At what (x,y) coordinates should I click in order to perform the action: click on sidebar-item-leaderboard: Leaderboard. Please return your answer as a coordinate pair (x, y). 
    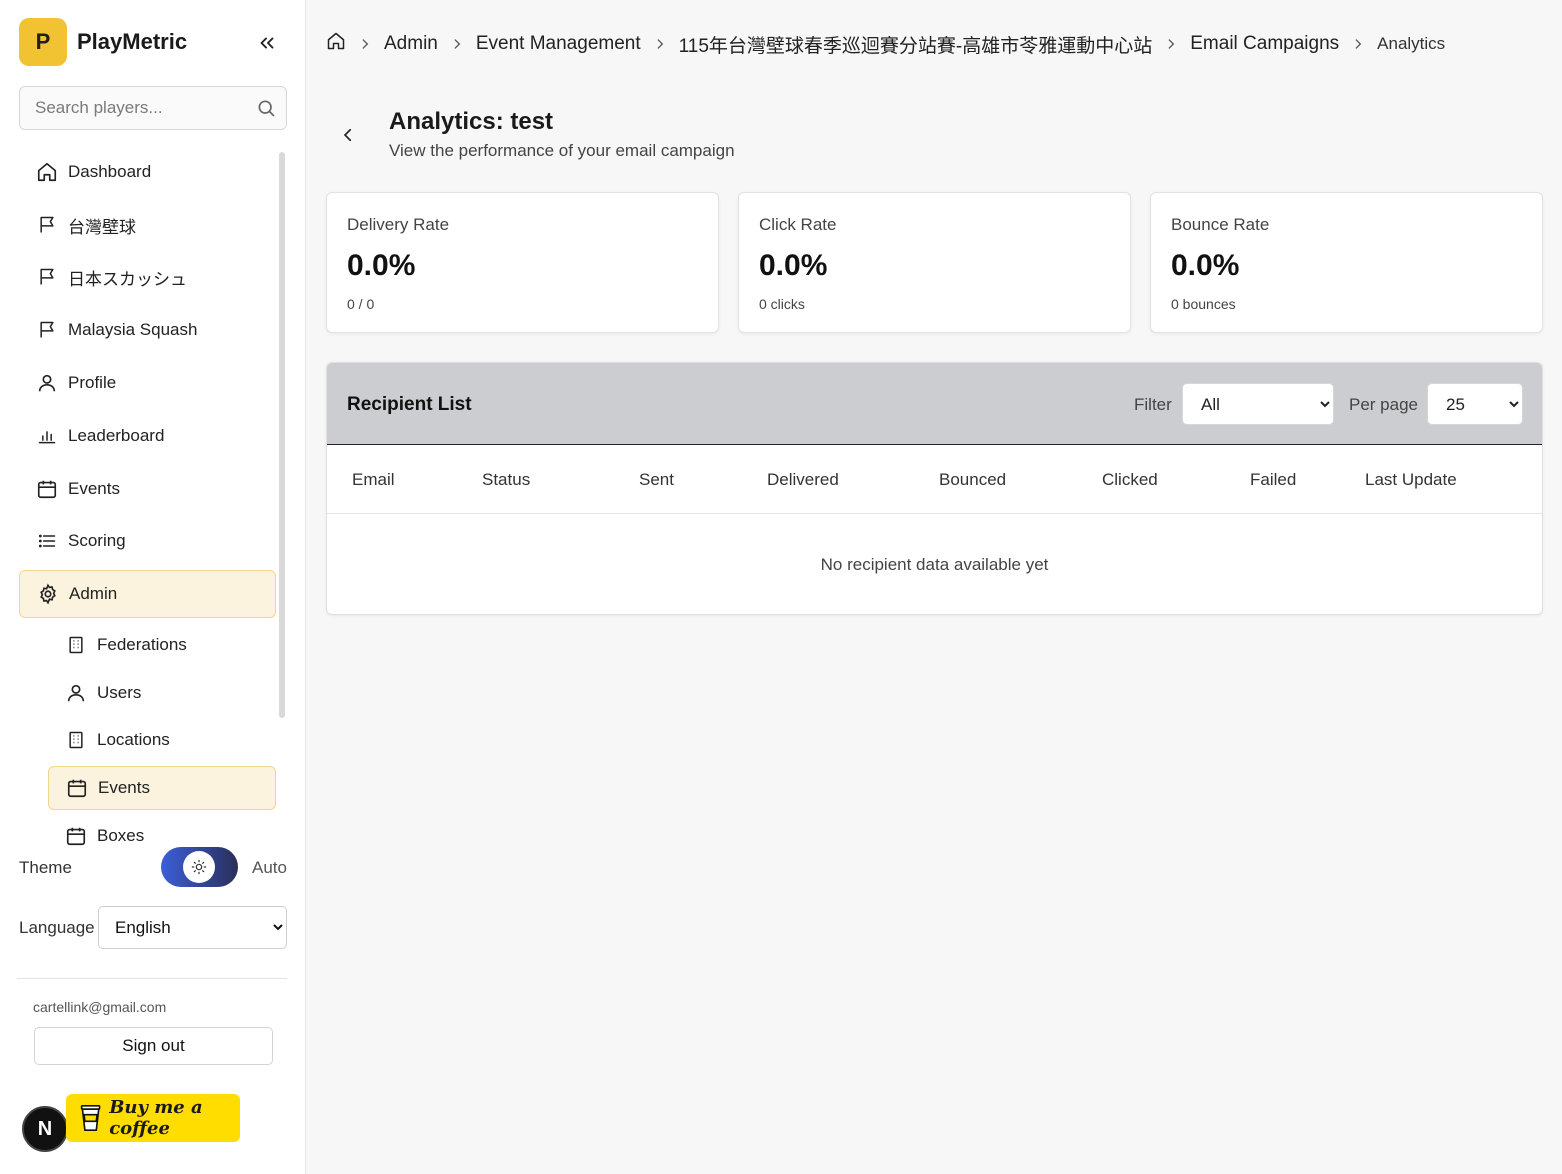
    Looking at the image, I should click on (147, 436).